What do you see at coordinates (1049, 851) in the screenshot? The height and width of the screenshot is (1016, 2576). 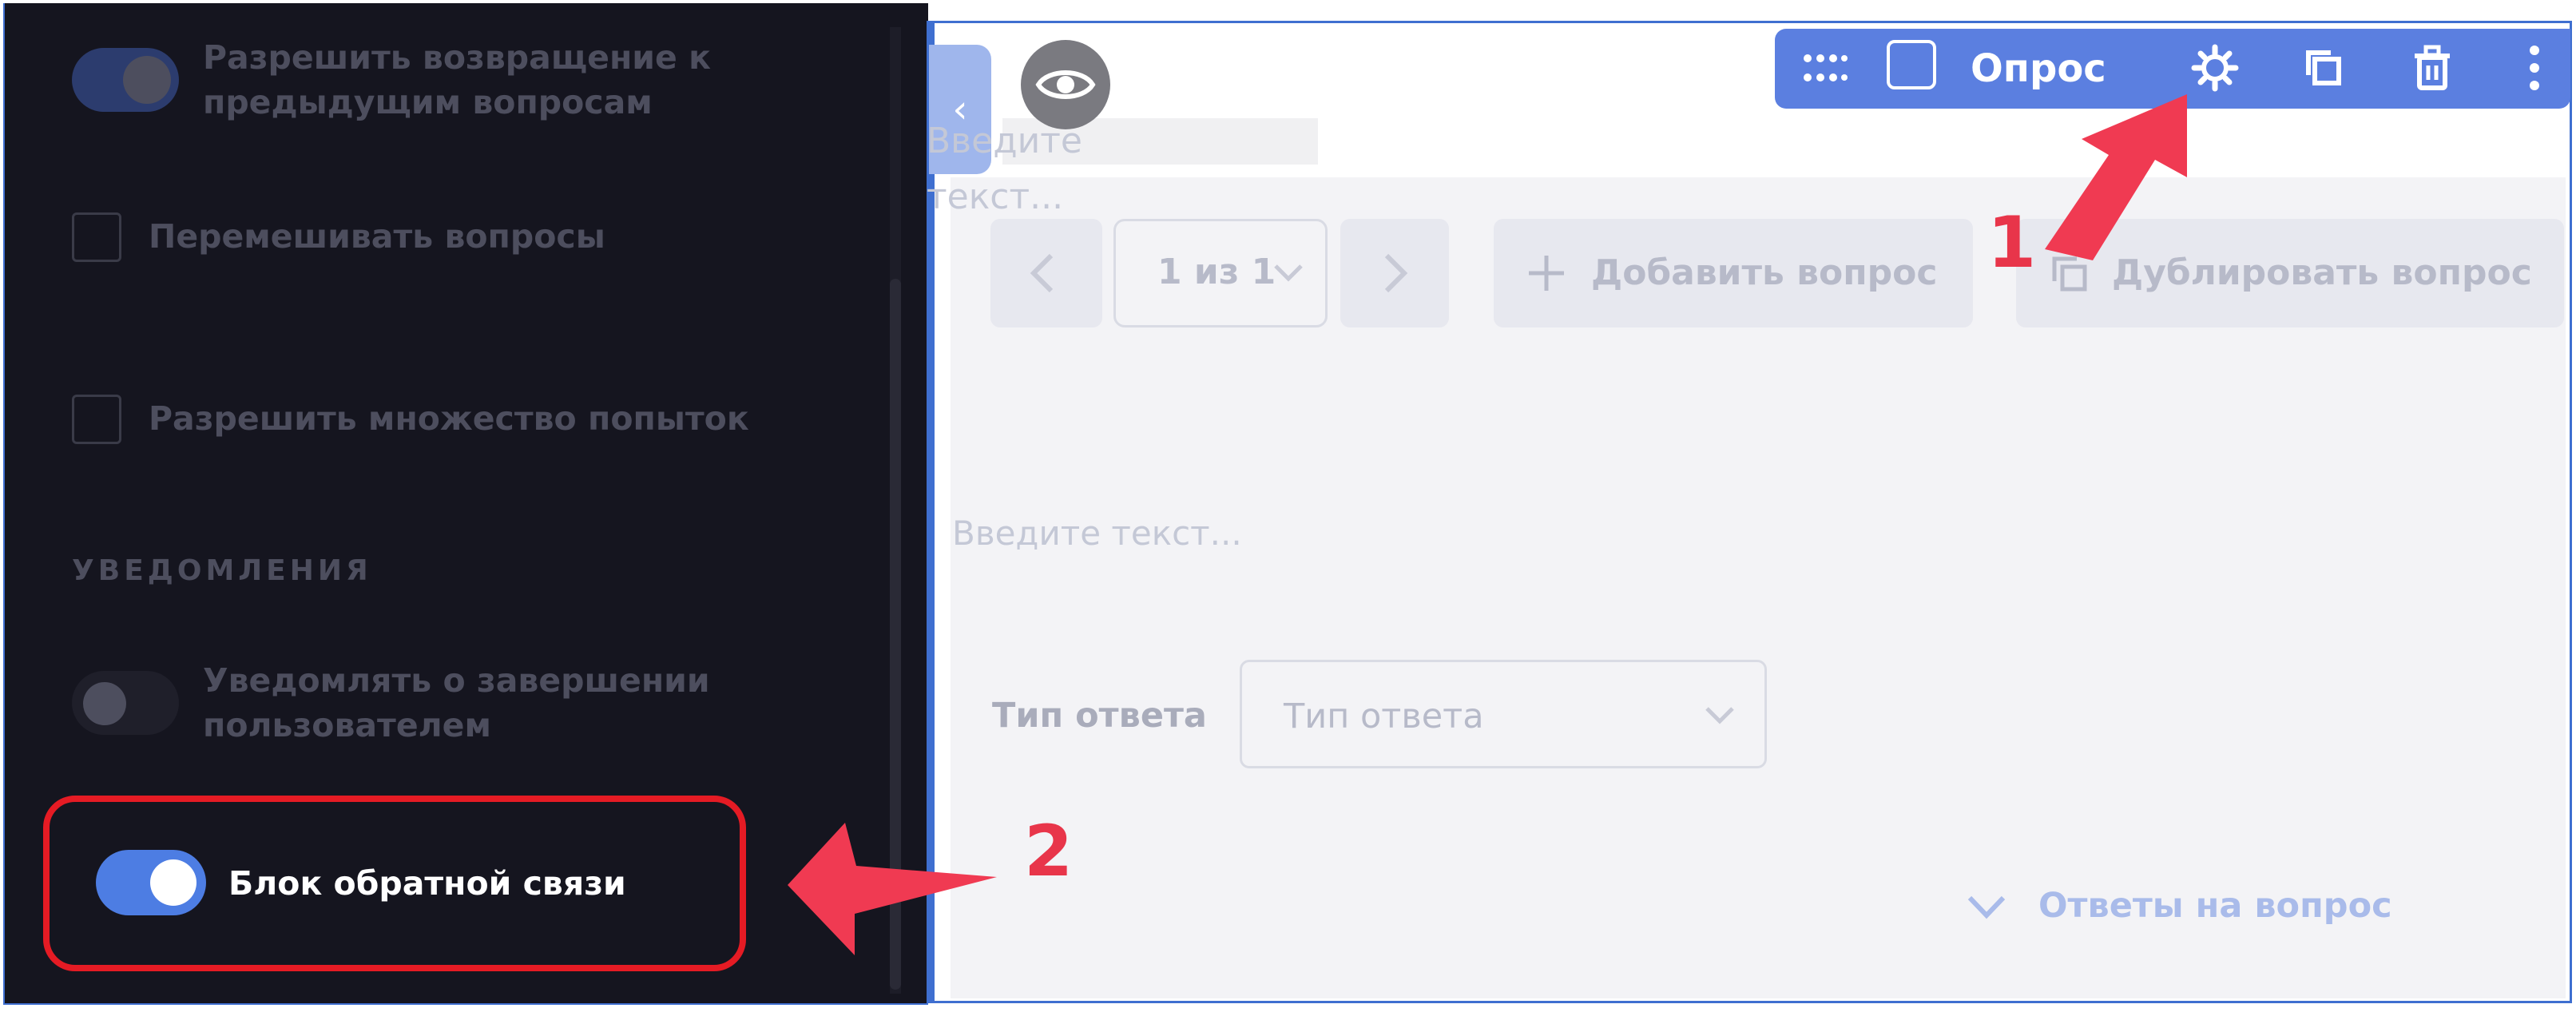 I see `annotation-number-2: 2` at bounding box center [1049, 851].